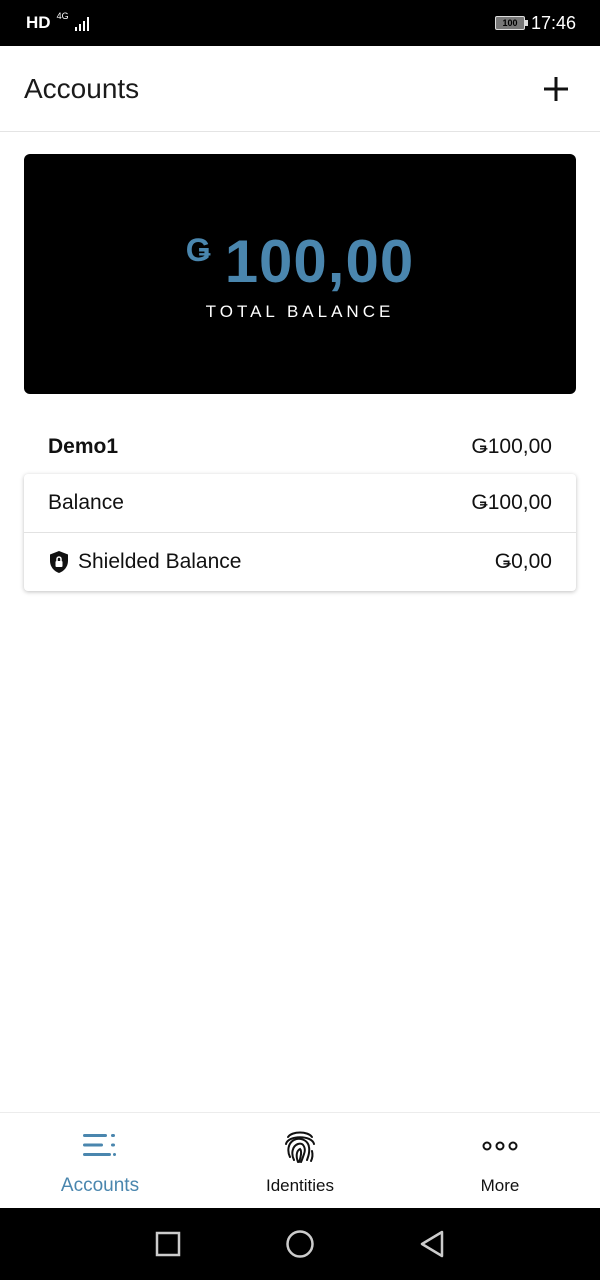 The width and height of the screenshot is (600, 1280). What do you see at coordinates (500, 1185) in the screenshot?
I see `nav-label-more: More` at bounding box center [500, 1185].